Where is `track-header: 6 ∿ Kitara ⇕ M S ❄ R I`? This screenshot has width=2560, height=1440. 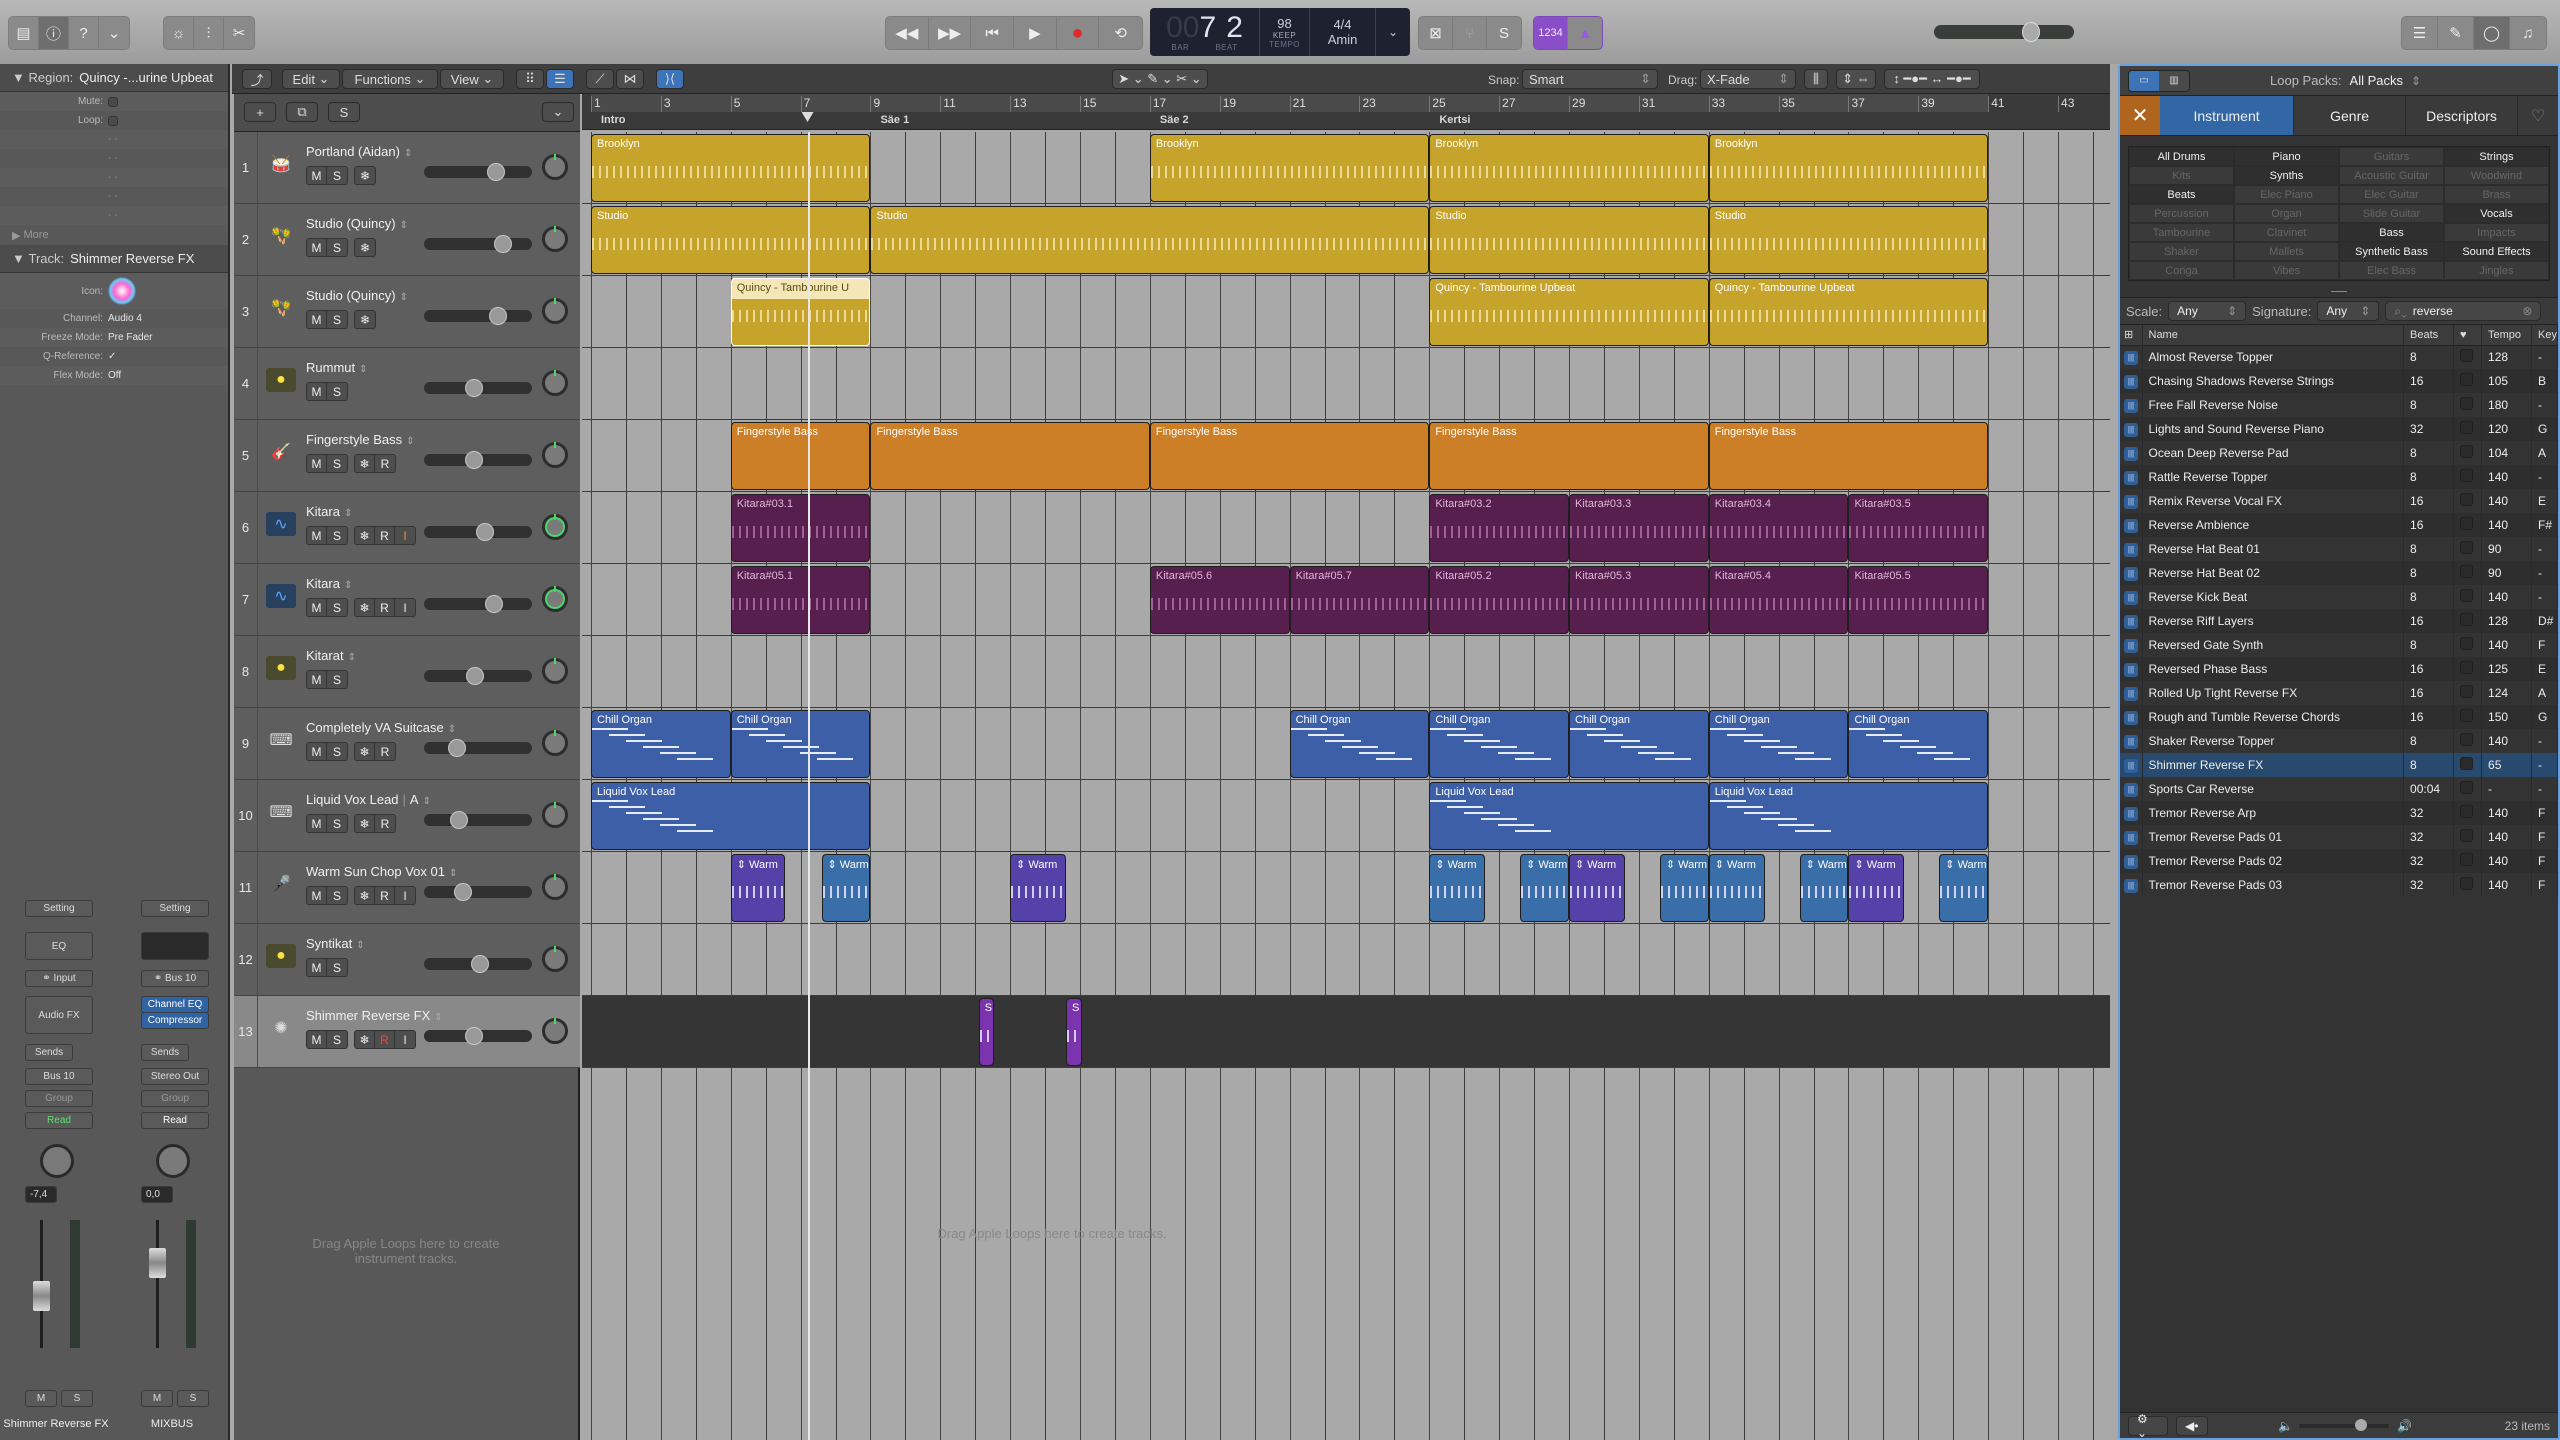 track-header: 6 ∿ Kitara ⇕ M S ❄ R I is located at coordinates (407, 528).